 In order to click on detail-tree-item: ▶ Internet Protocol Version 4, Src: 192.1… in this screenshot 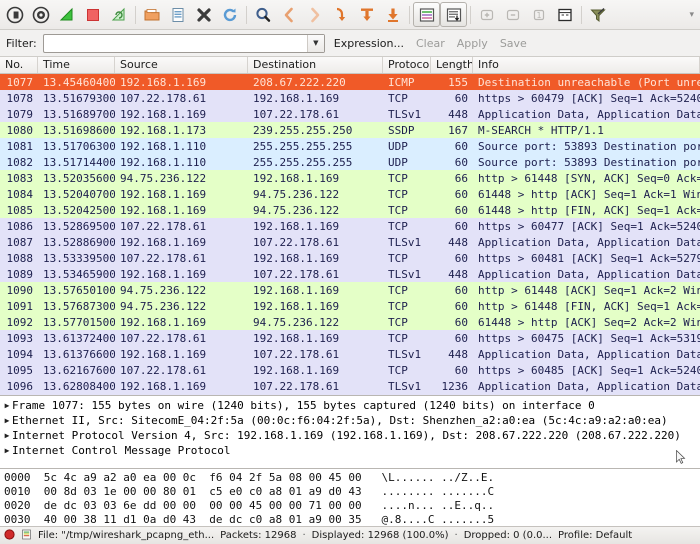, I will do `click(351, 435)`.